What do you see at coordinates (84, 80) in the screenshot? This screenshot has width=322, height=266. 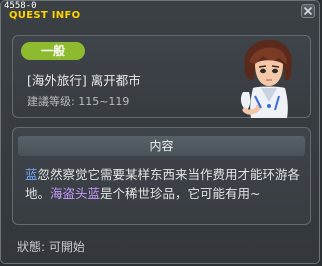 I see `quest-title: [海外旅行] 离开都市` at bounding box center [84, 80].